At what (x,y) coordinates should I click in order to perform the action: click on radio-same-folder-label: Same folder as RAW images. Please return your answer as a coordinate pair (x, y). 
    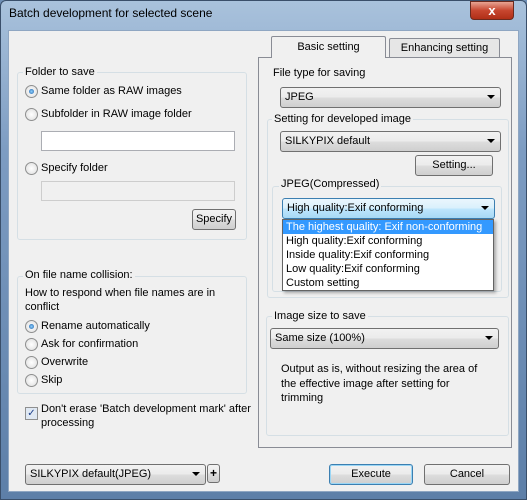
    Looking at the image, I should click on (111, 91).